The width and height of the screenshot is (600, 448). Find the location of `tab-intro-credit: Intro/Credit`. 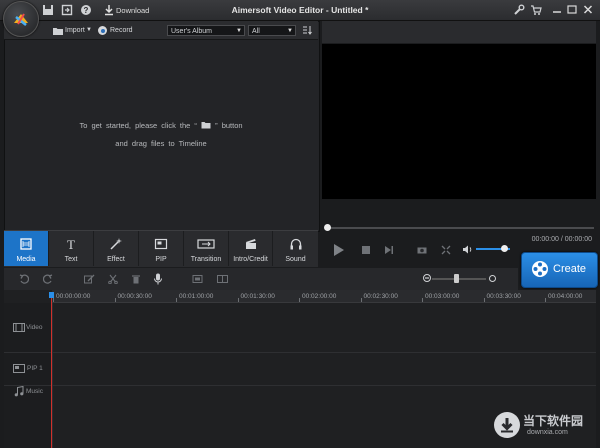

tab-intro-credit: Intro/Credit is located at coordinates (251, 248).